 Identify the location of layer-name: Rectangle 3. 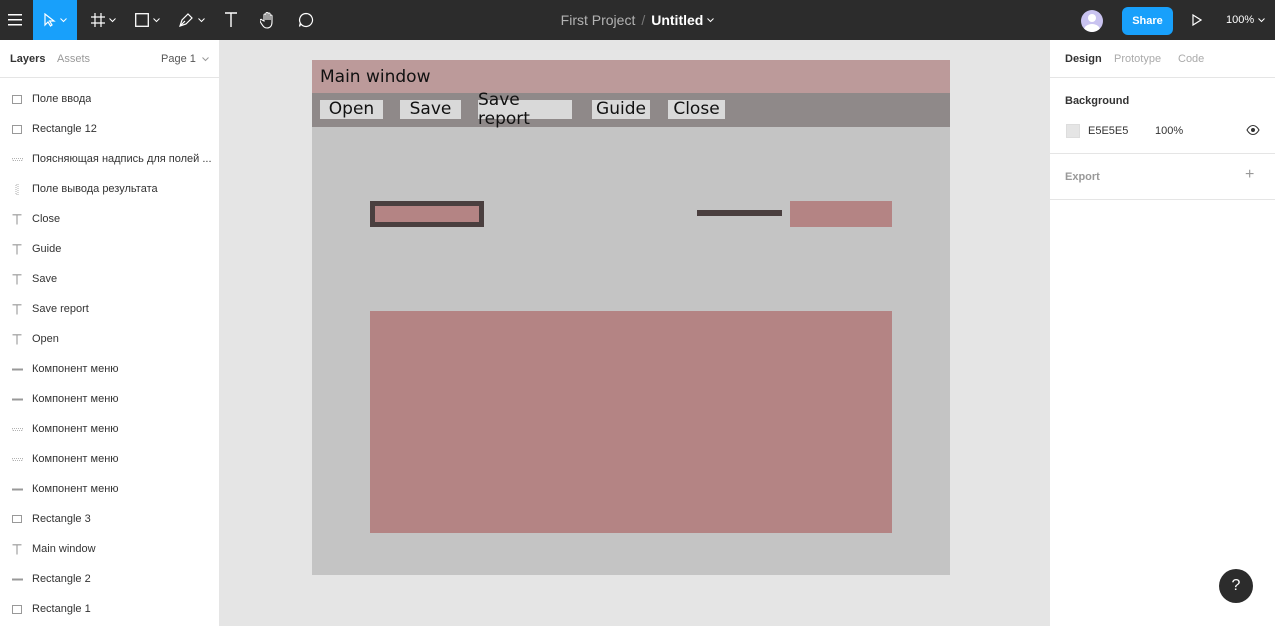
(61, 519).